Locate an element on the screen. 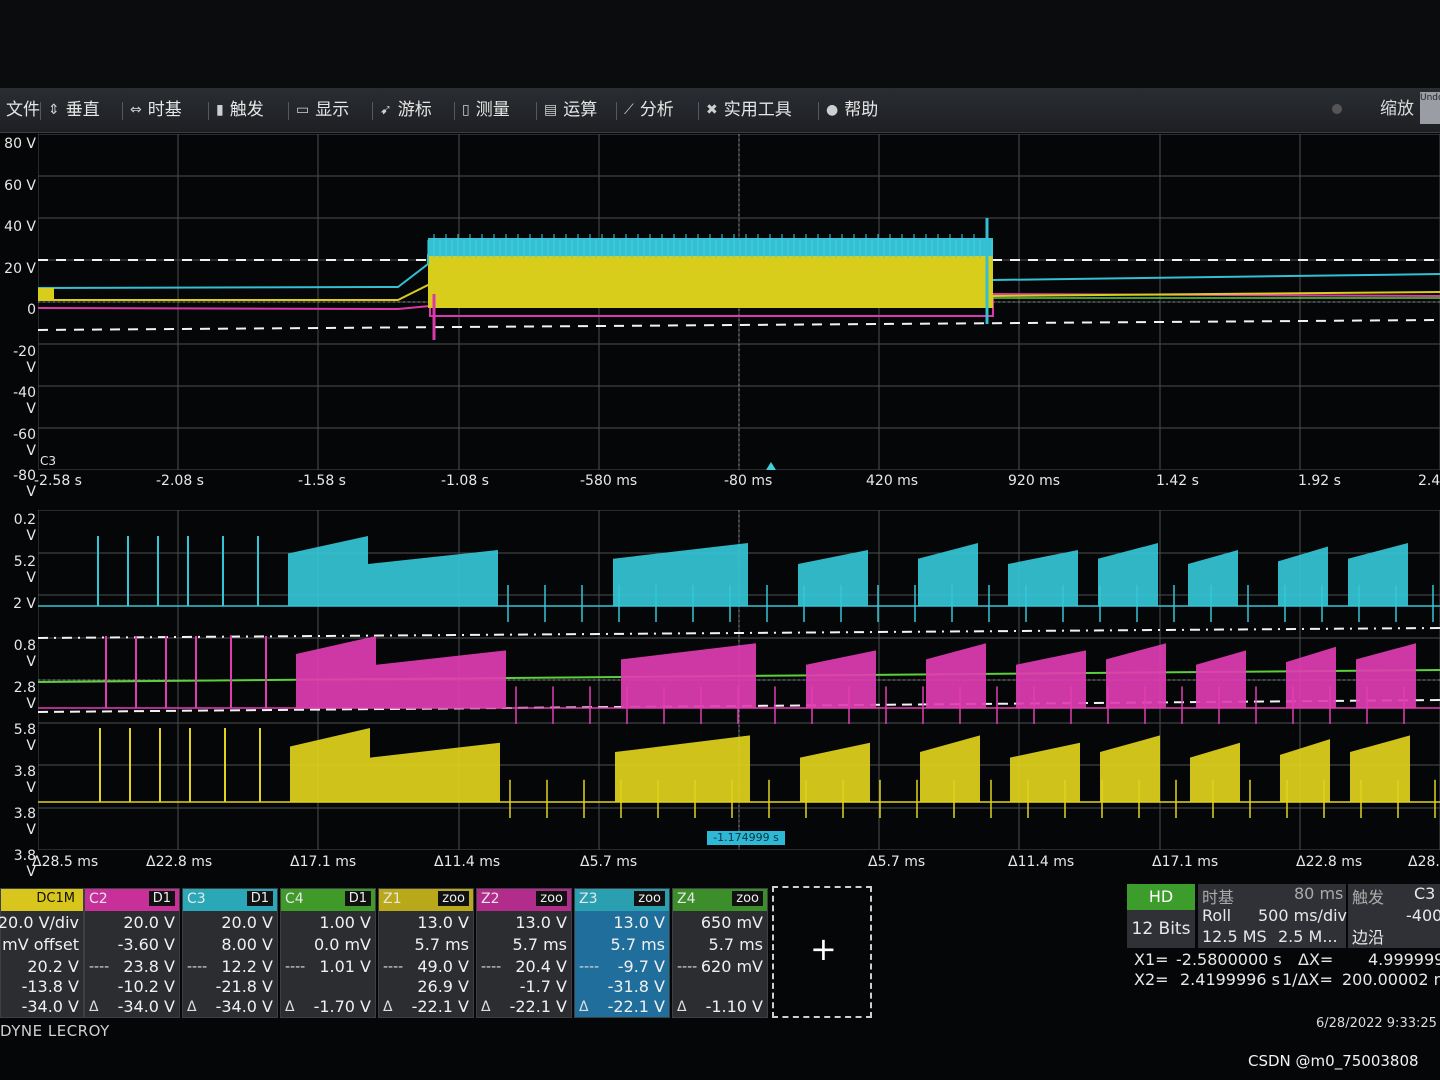 The height and width of the screenshot is (1080, 1440). menu-label: 测量 is located at coordinates (492, 110).